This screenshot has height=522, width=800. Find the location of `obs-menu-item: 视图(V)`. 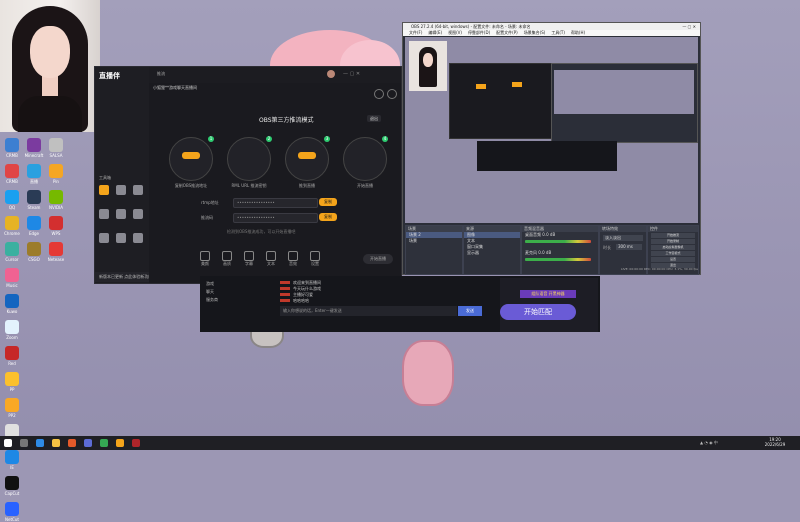

obs-menu-item: 视图(V) is located at coordinates (455, 32).